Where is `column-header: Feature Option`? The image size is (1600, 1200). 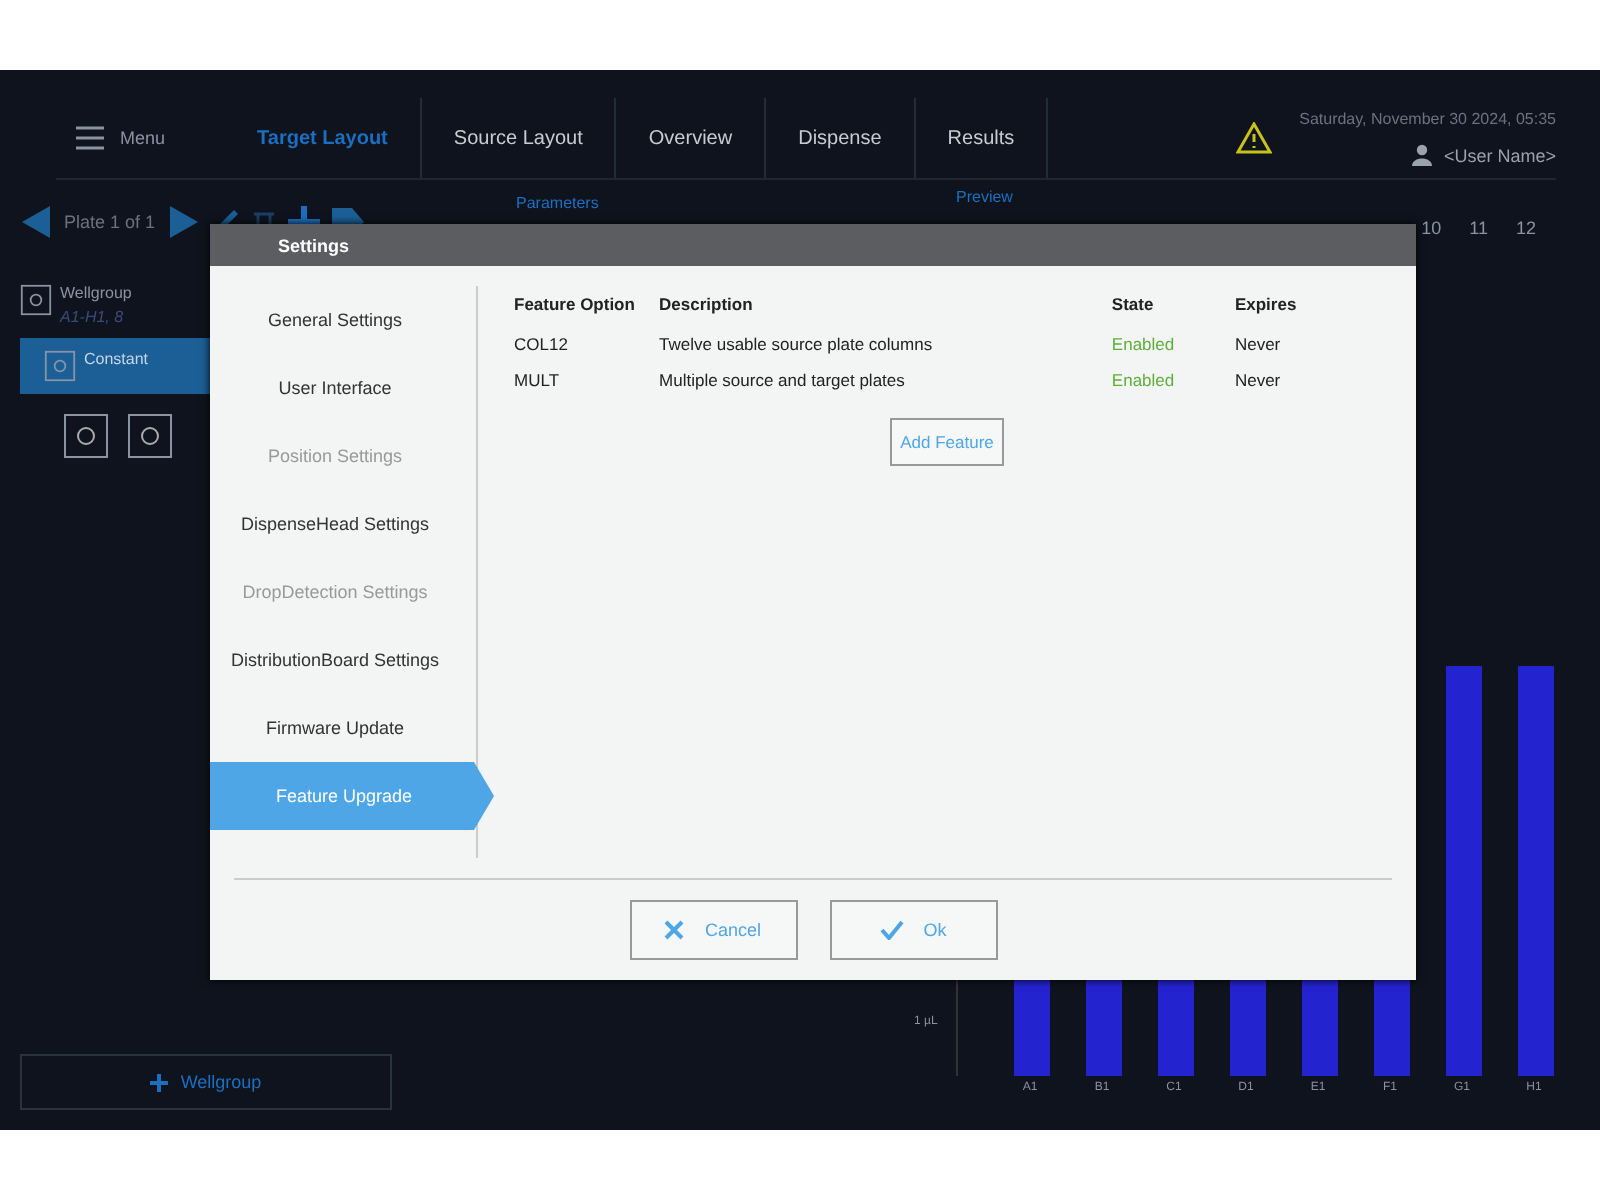
column-header: Feature Option is located at coordinates (575, 305).